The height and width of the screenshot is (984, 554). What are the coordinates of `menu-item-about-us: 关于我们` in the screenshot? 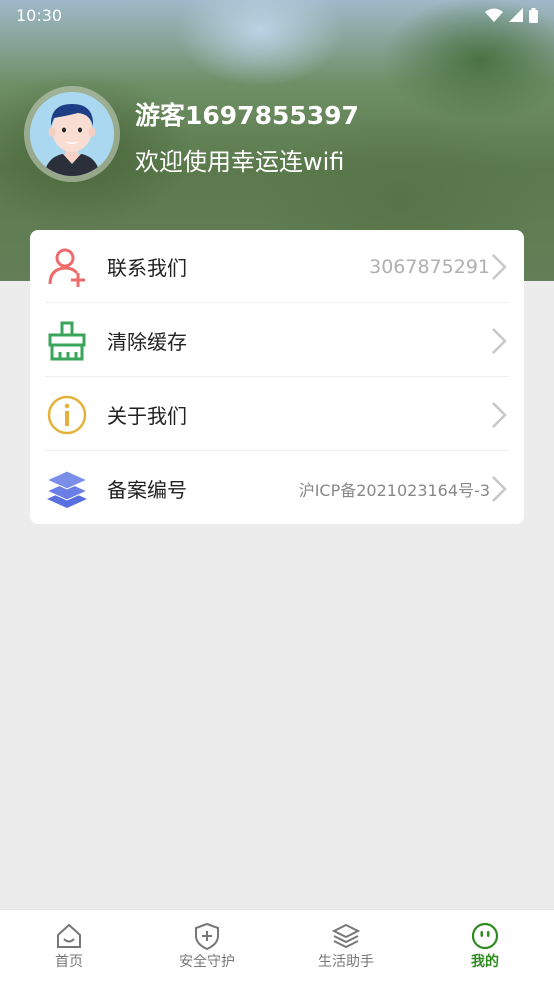 It's located at (277, 414).